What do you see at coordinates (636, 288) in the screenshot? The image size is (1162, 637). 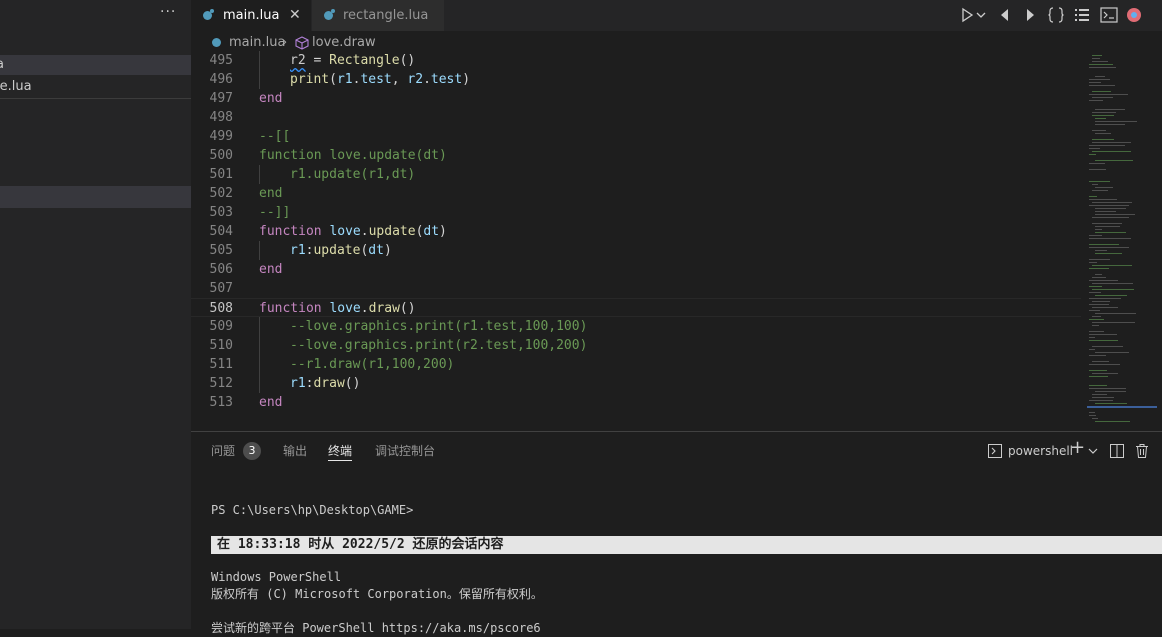 I see `code-line: 507` at bounding box center [636, 288].